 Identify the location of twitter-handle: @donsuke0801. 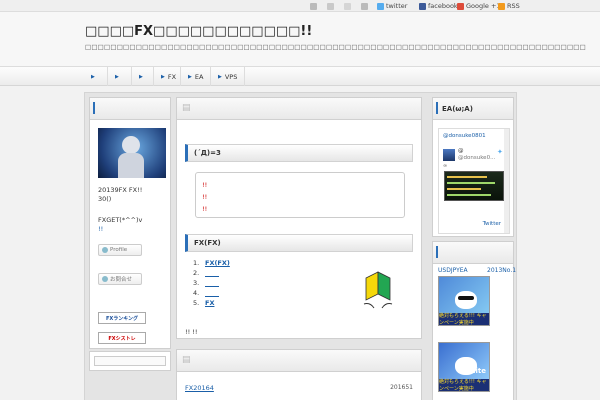
(464, 136).